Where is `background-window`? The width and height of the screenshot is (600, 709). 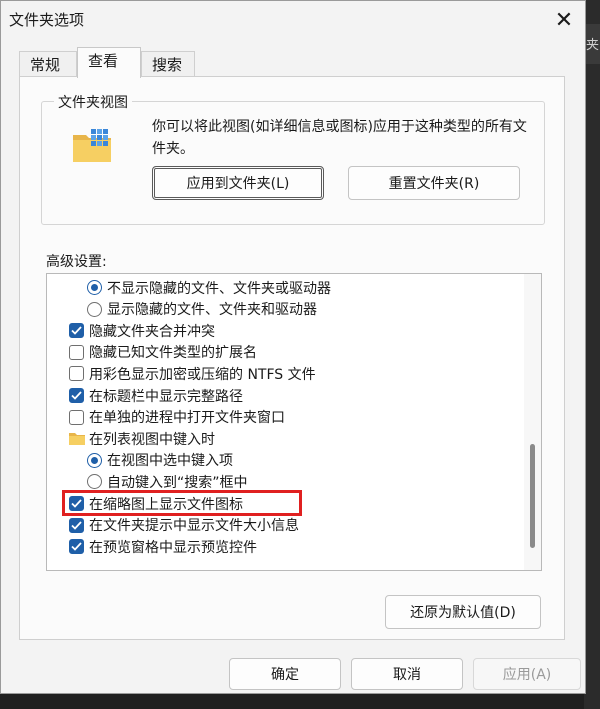 background-window is located at coordinates (592, 354).